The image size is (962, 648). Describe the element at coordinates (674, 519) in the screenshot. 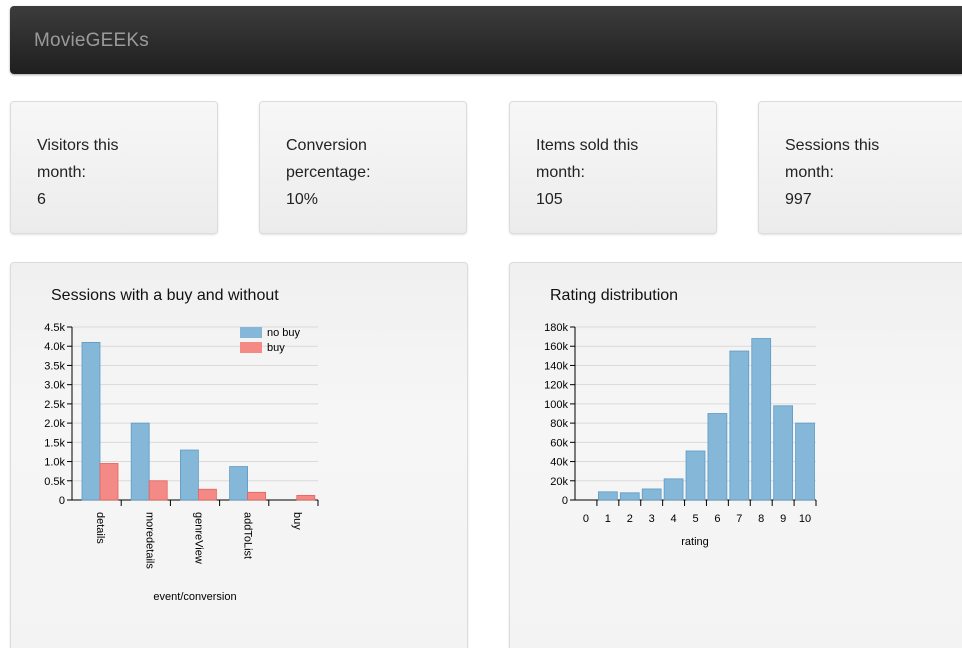

I see `x-tick-label: 4` at that location.